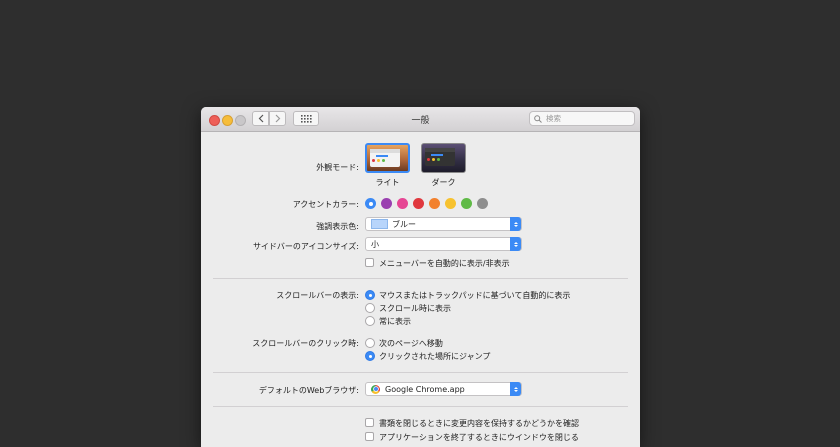 This screenshot has height=447, width=840. I want to click on sidebar-icon-size-popup: 小, so click(443, 244).